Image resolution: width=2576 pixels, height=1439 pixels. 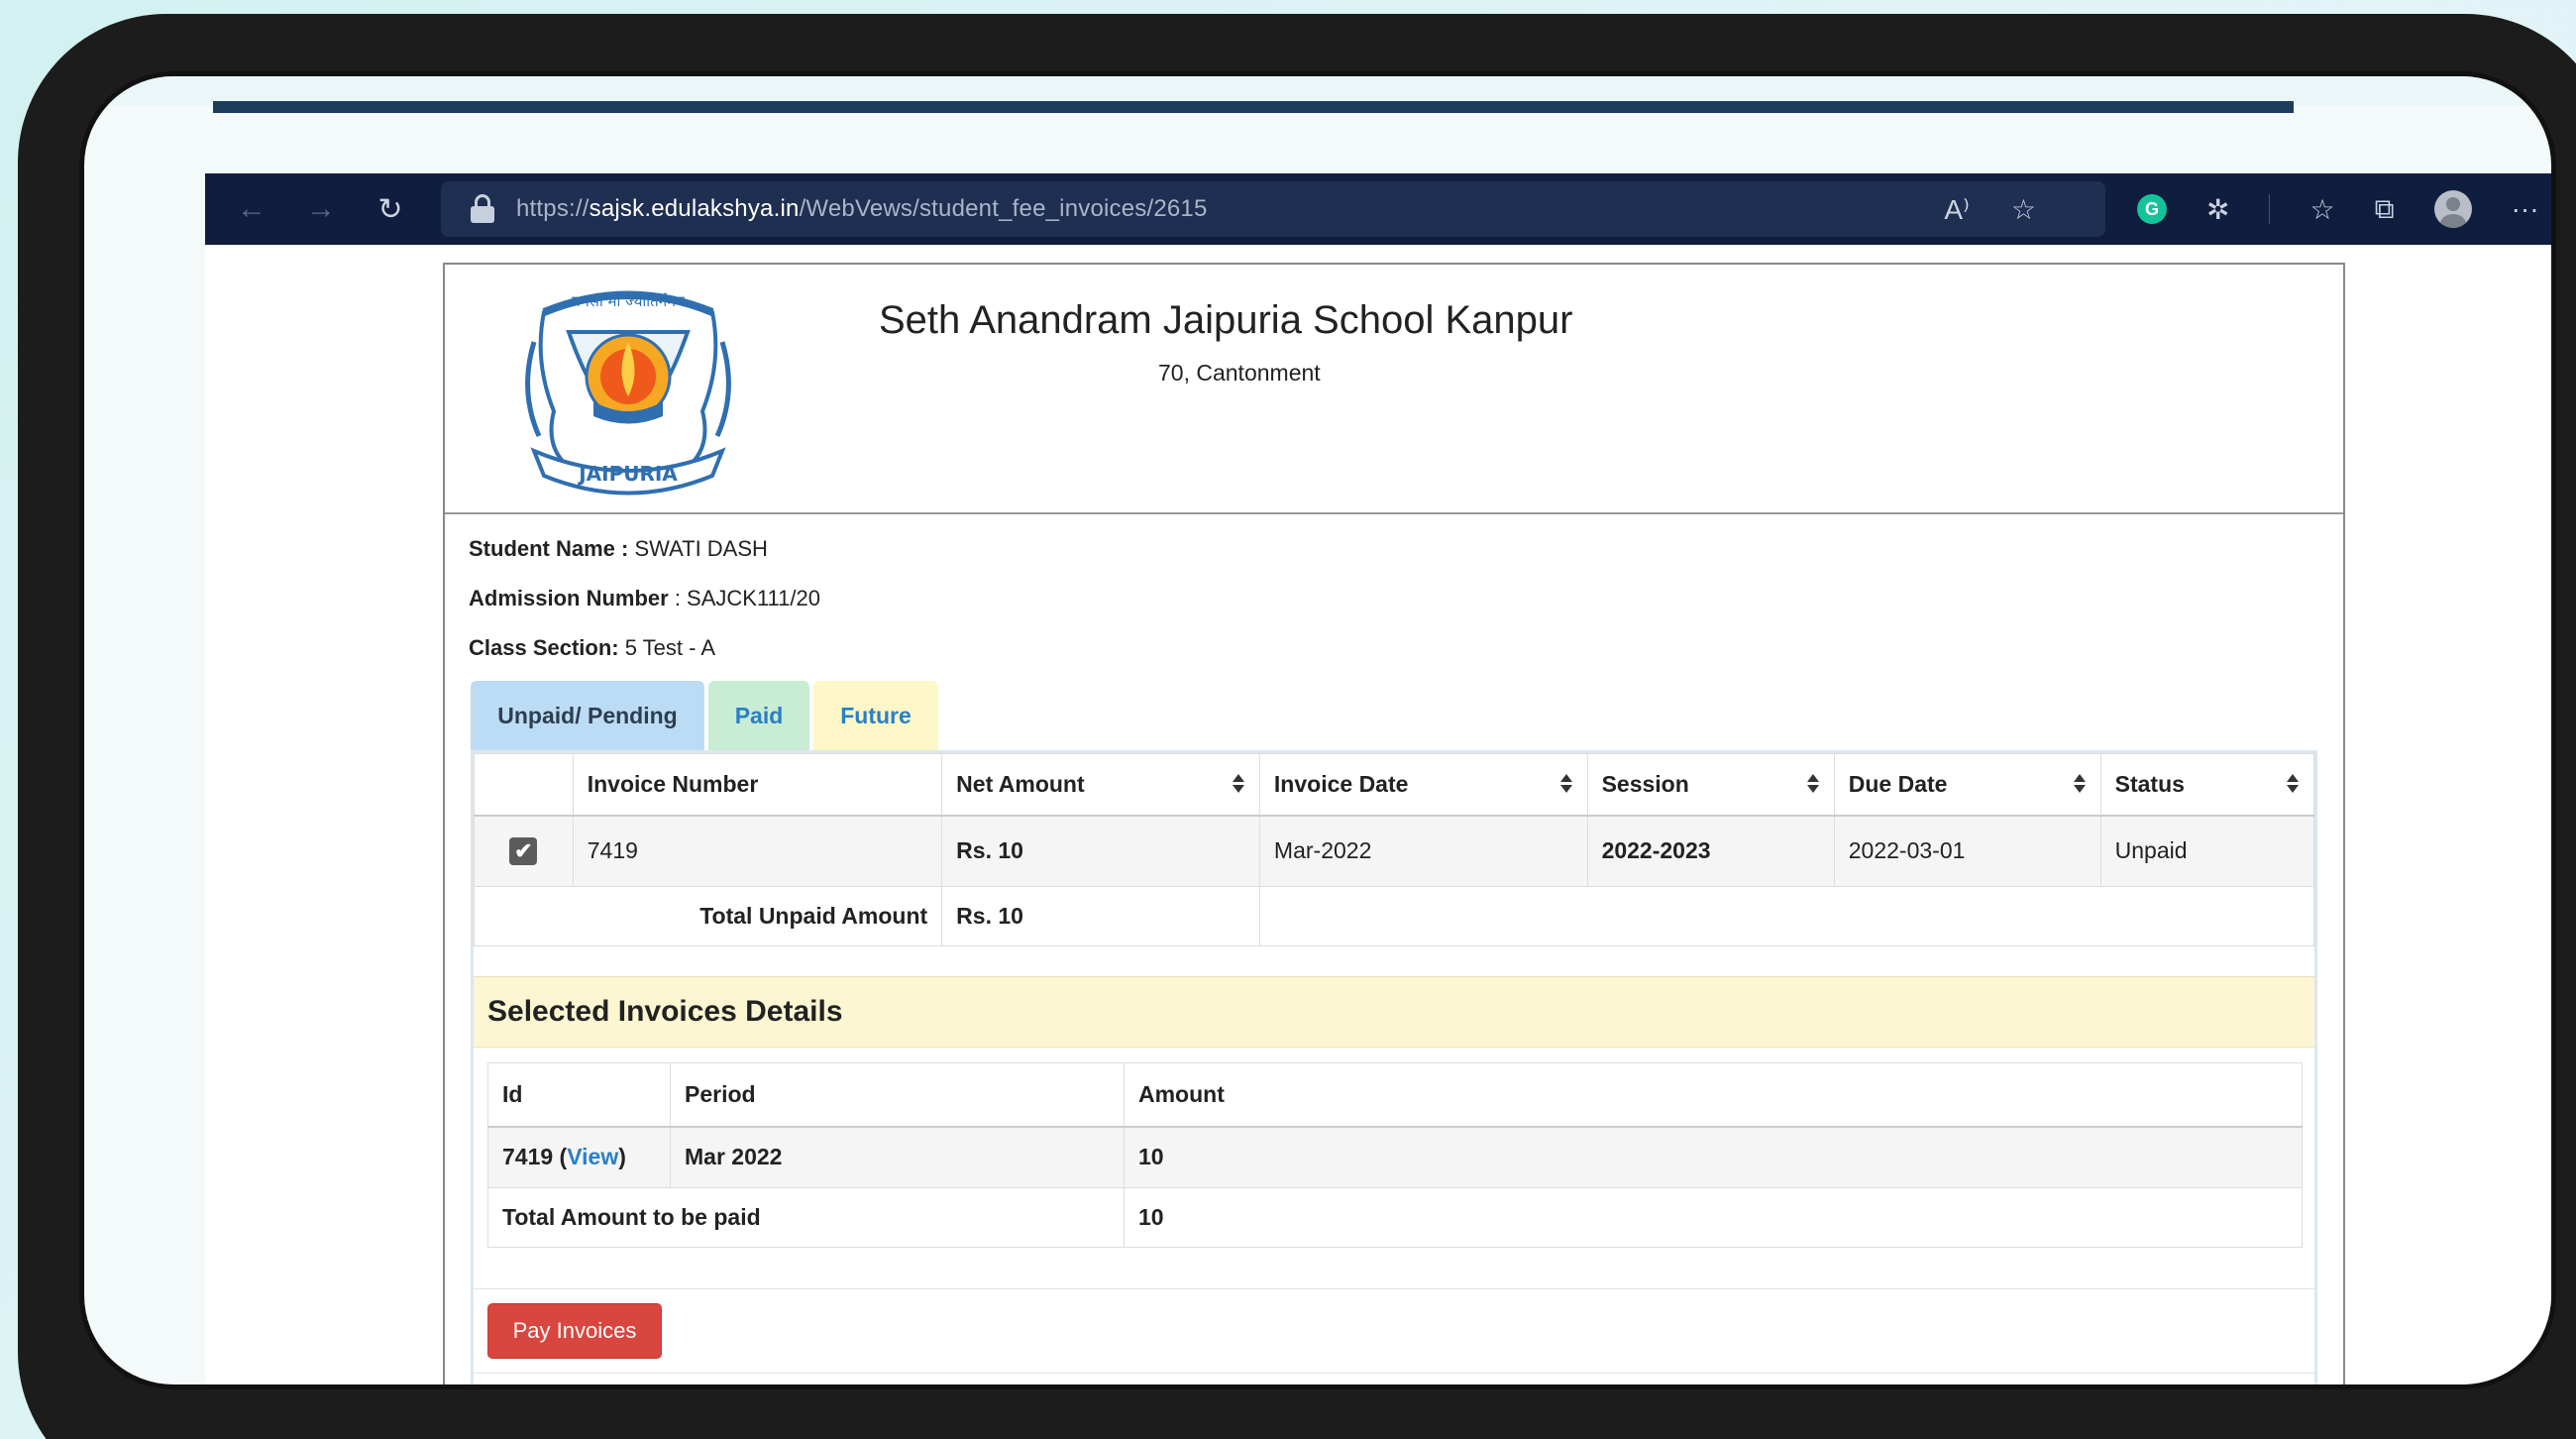 I want to click on total-to-pay-label: Total Amount to be paid, so click(x=806, y=1217).